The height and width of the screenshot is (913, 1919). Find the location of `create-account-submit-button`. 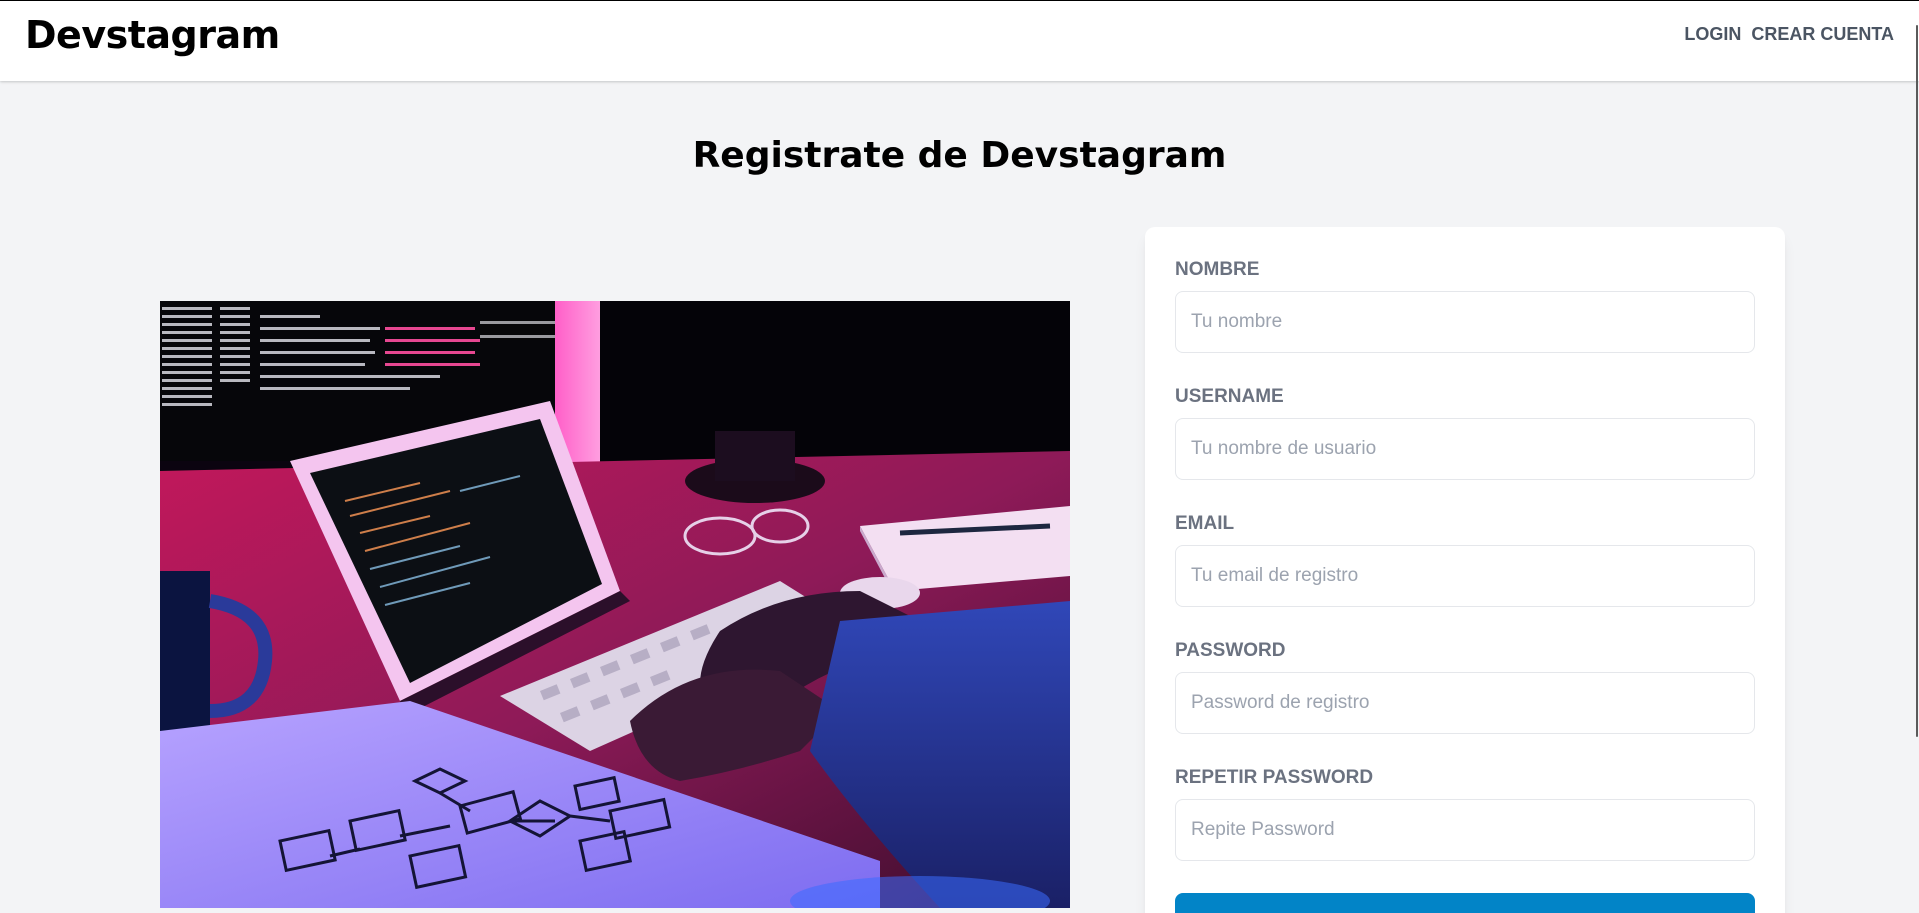

create-account-submit-button is located at coordinates (1465, 903).